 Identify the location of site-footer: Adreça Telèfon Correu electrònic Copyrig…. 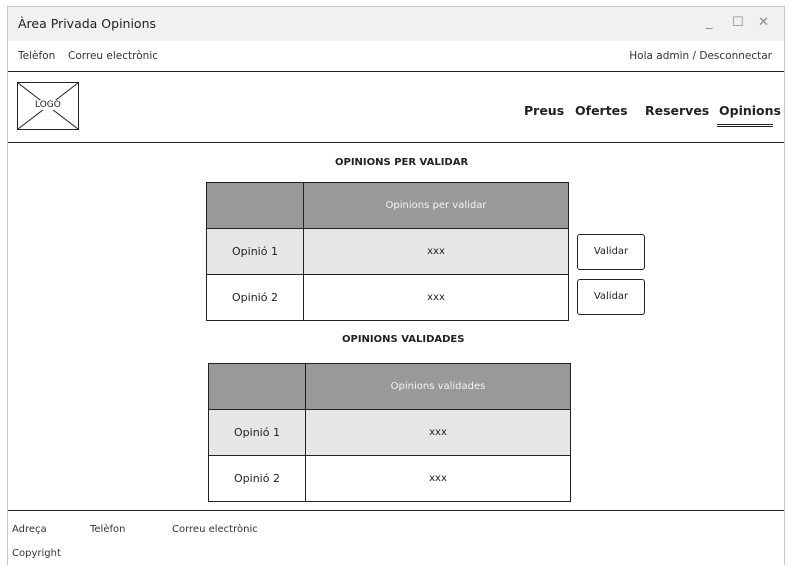
(396, 538).